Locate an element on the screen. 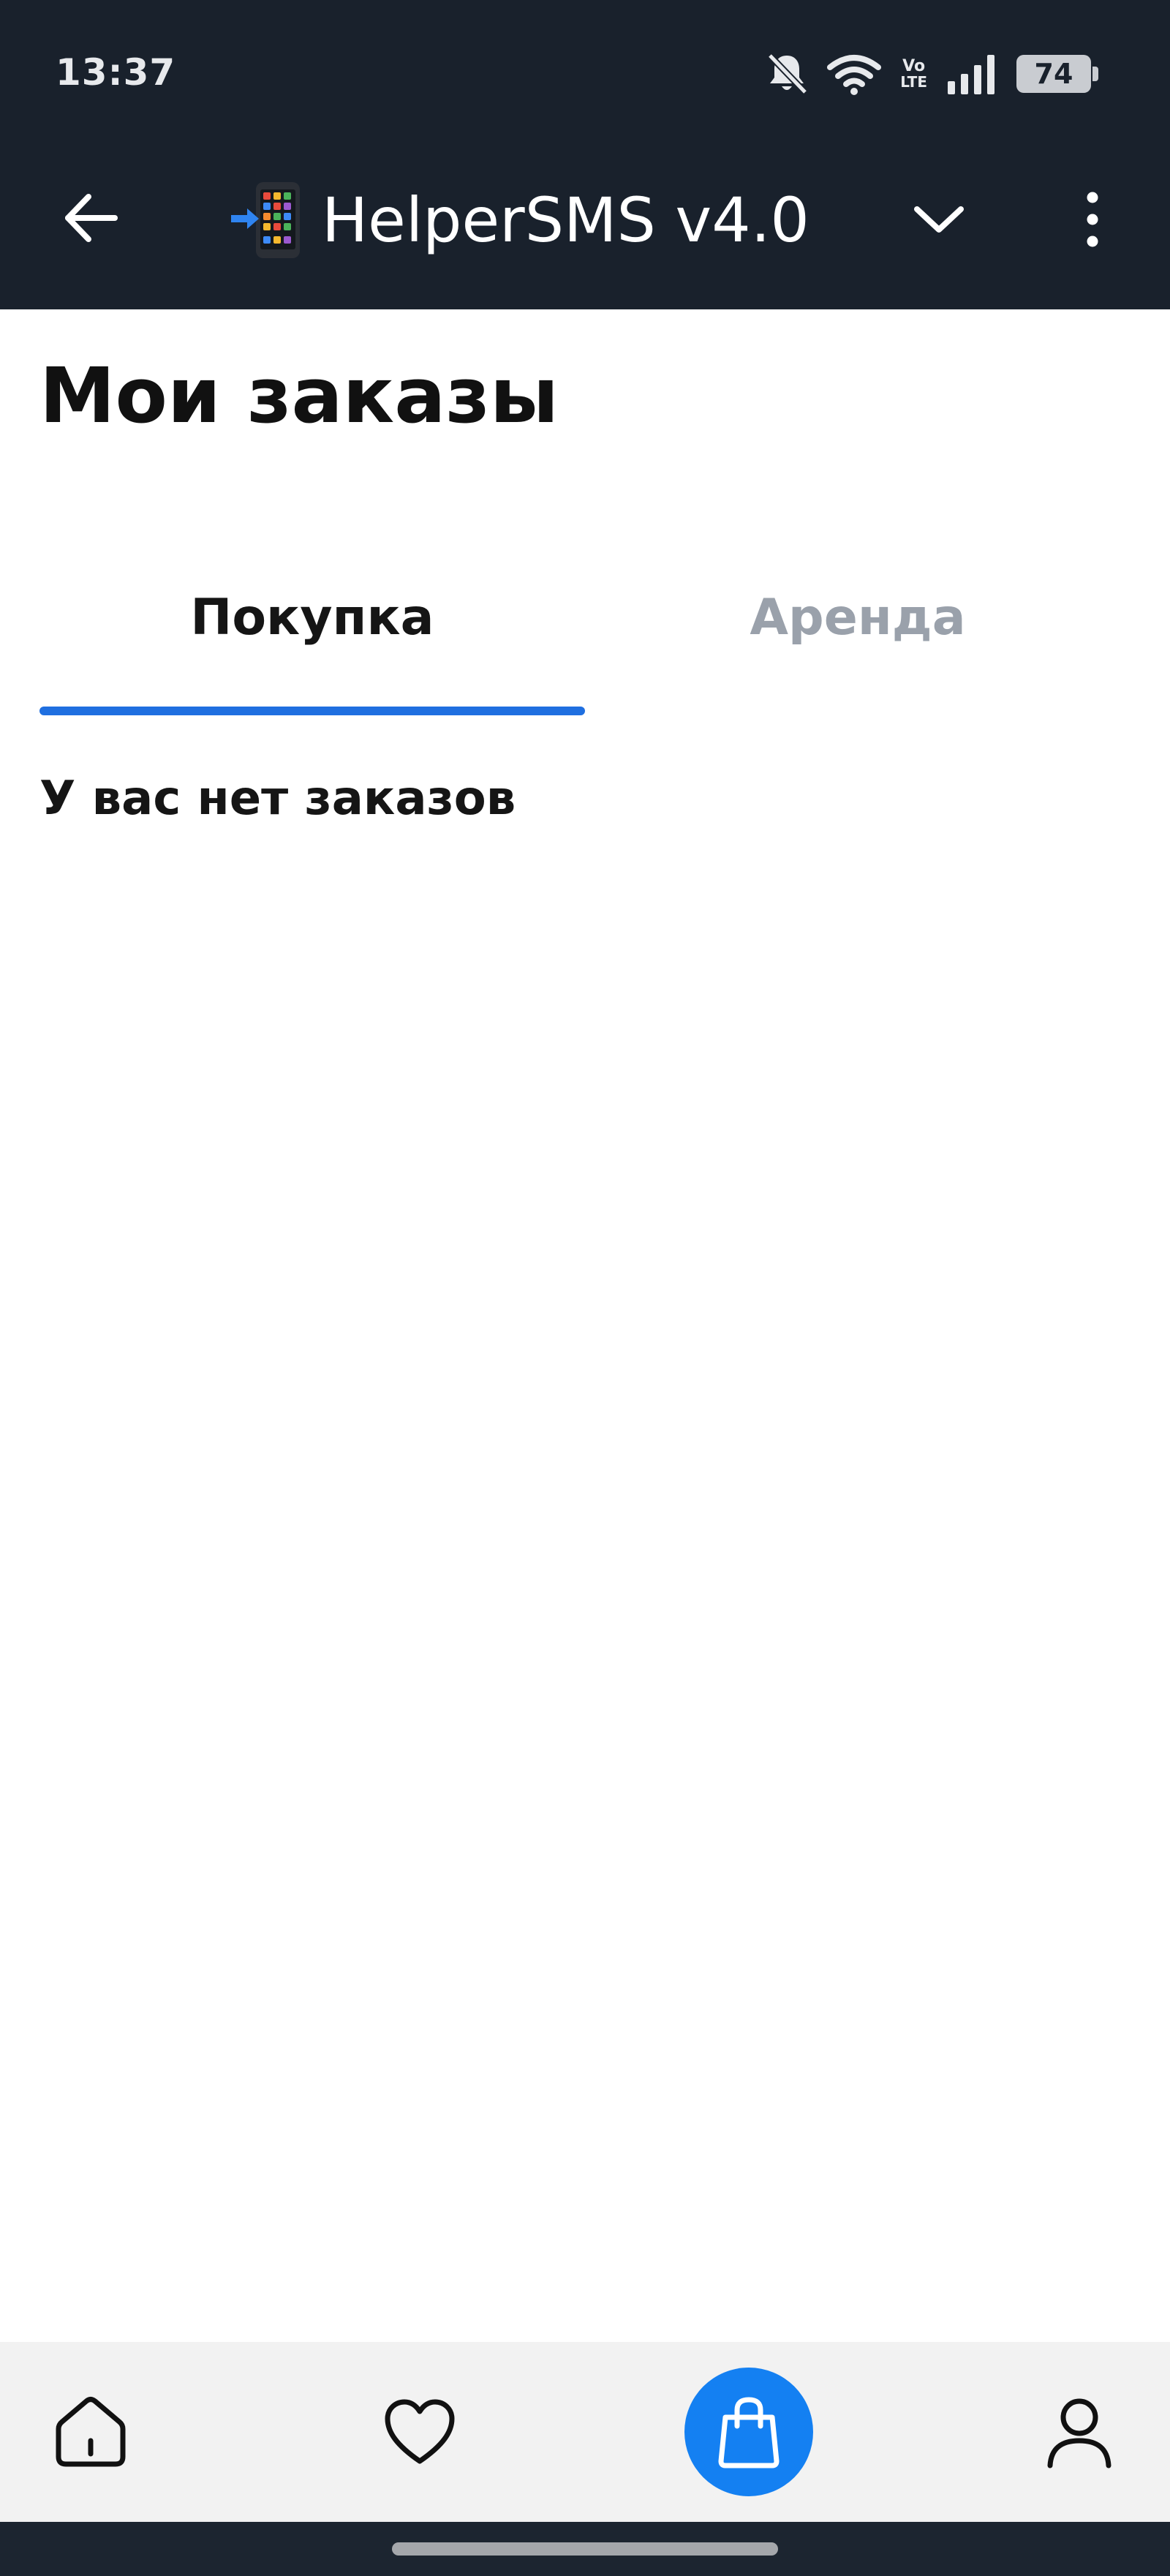  phone-with-arrow-icon is located at coordinates (267, 220).